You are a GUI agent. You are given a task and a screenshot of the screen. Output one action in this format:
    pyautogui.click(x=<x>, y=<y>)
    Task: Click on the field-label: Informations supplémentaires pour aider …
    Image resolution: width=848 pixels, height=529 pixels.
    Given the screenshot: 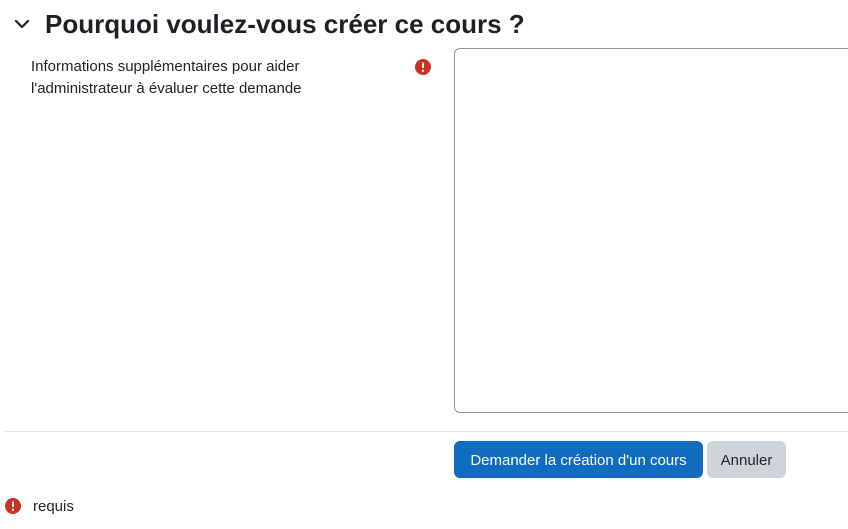 What is the action you would take?
    pyautogui.click(x=211, y=78)
    